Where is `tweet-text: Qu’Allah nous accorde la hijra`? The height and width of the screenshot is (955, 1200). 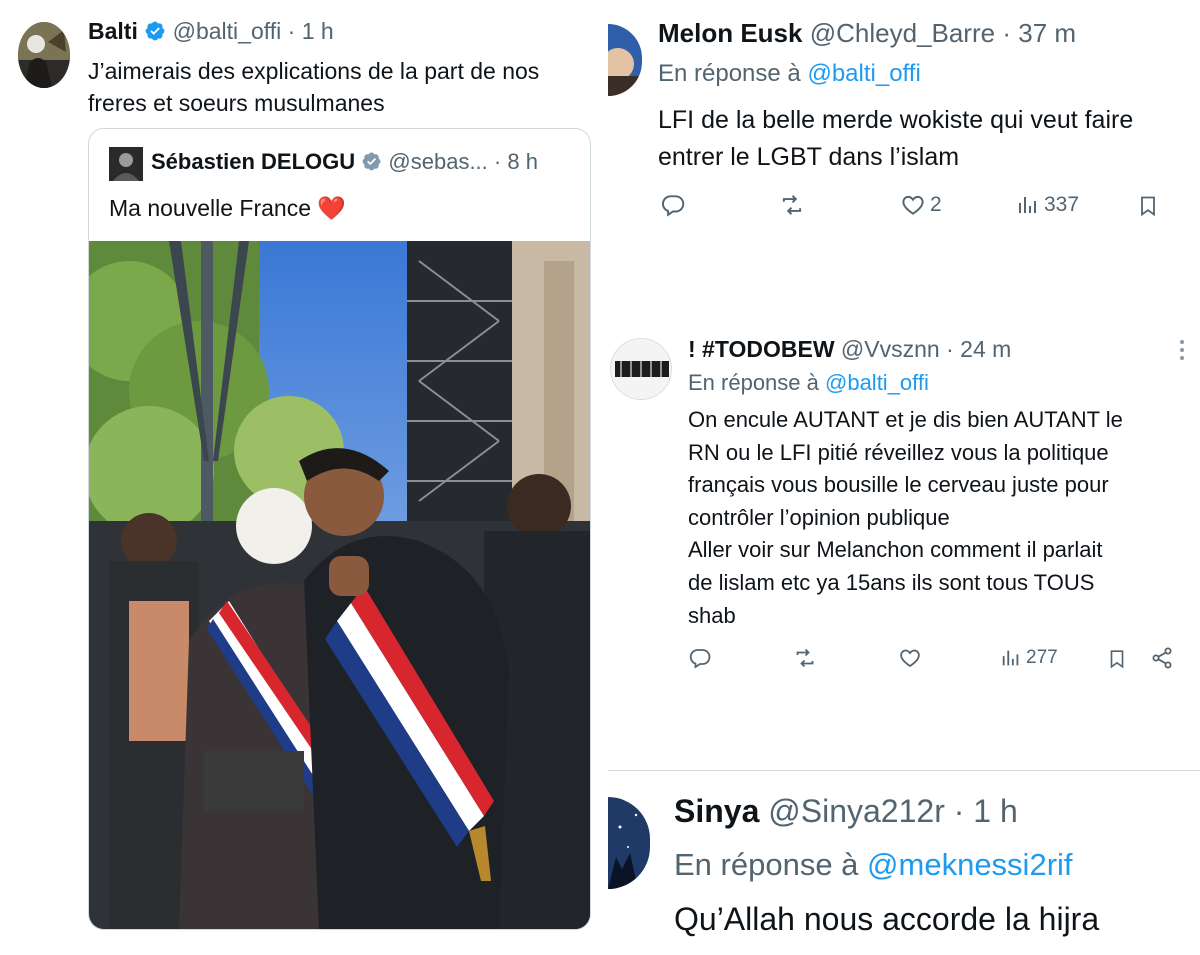
tweet-text: Qu’Allah nous accorde la hijra is located at coordinates (887, 919).